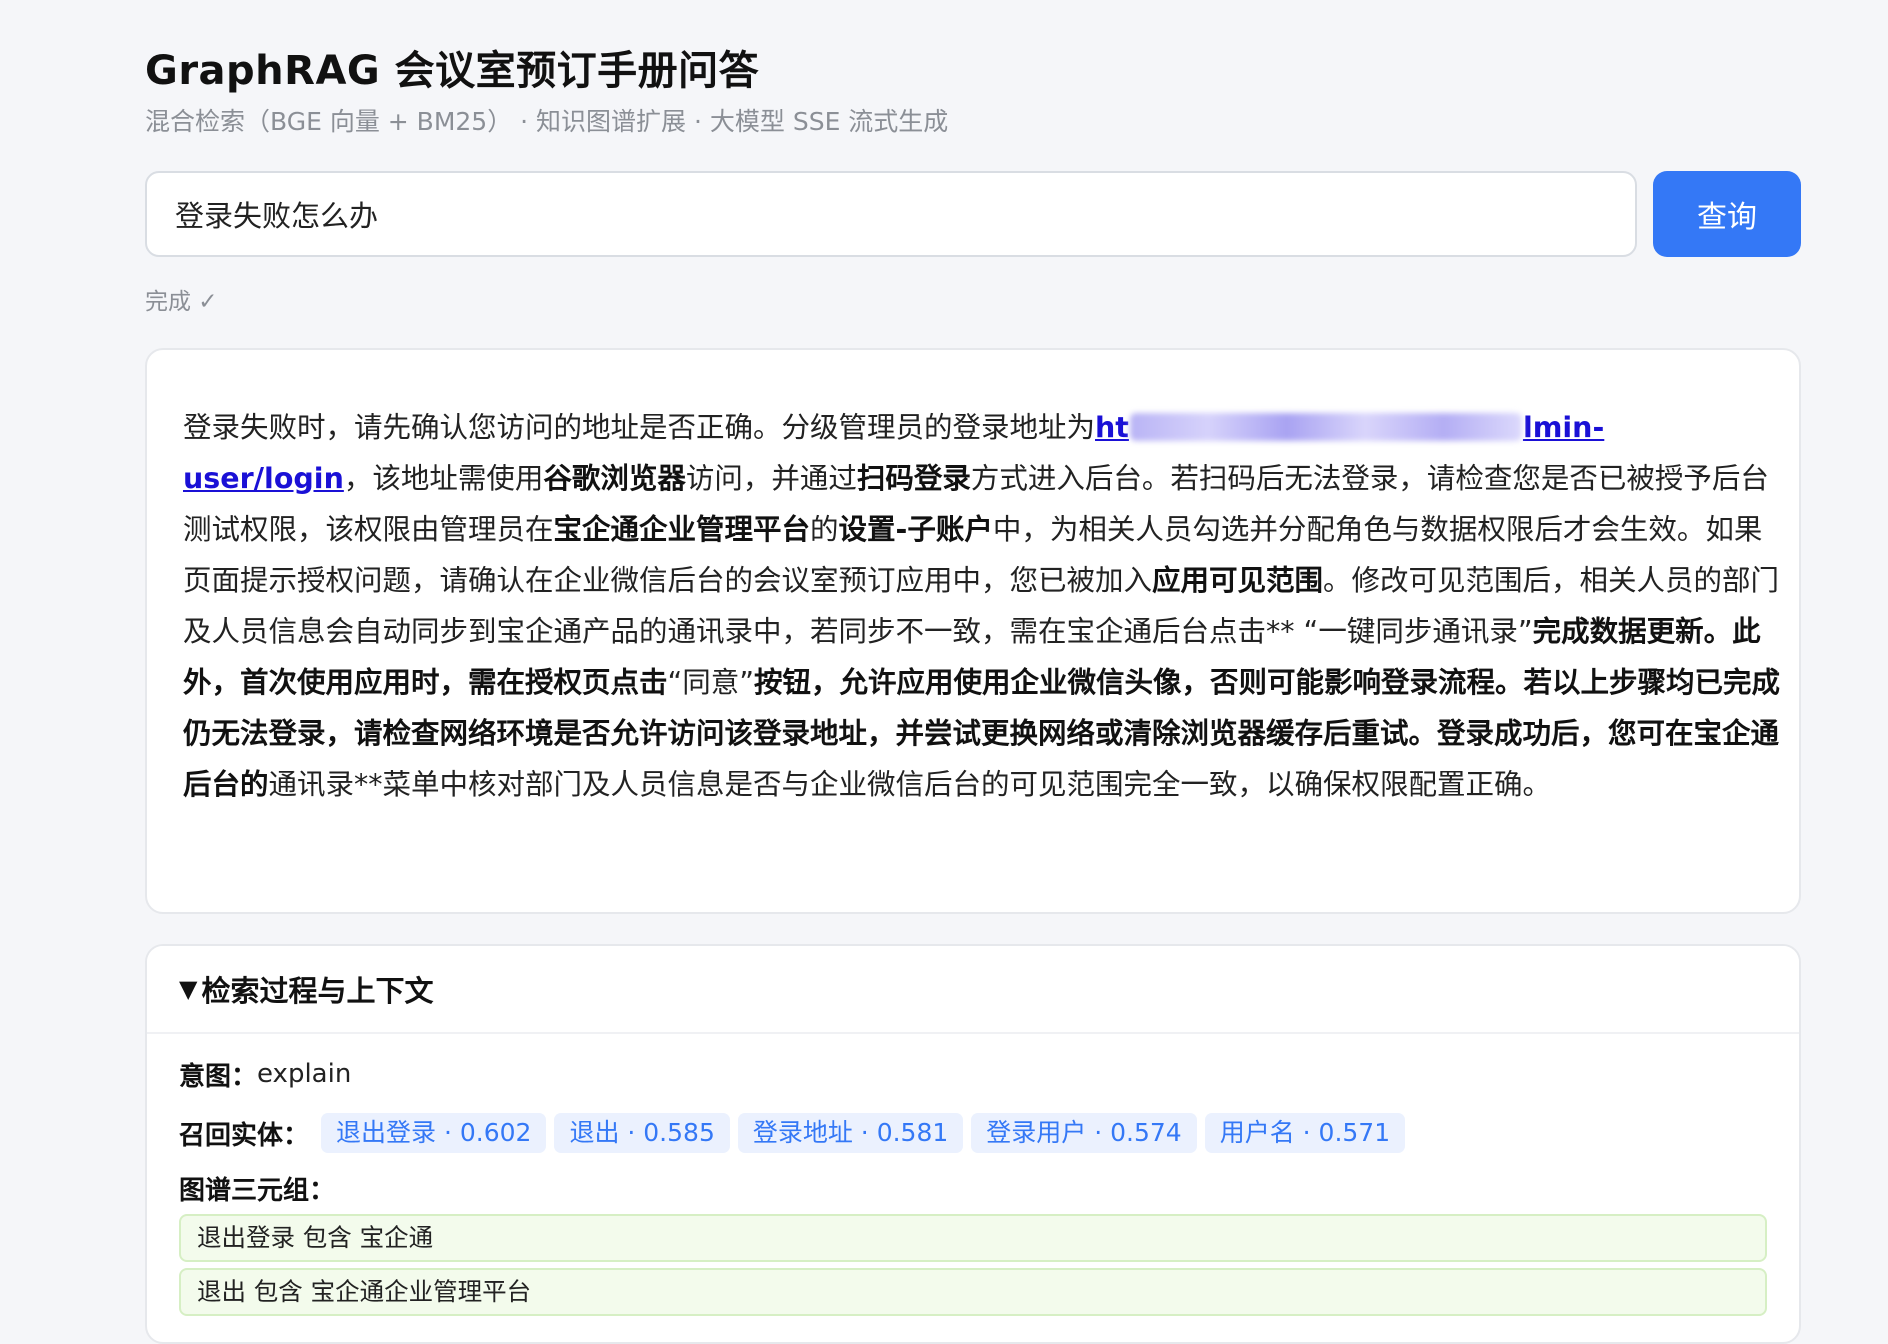 The image size is (1888, 1344). What do you see at coordinates (257, 1191) in the screenshot?
I see `triples-label: 图谱三元组：` at bounding box center [257, 1191].